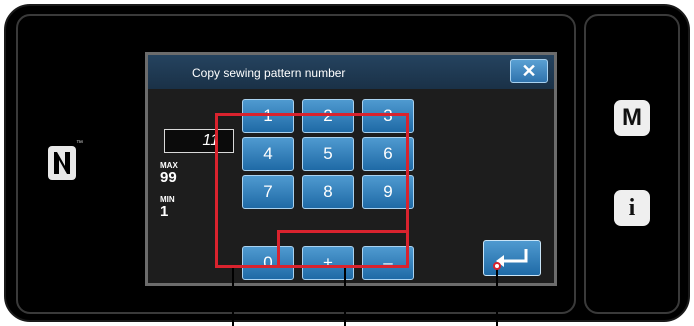  Describe the element at coordinates (62, 163) in the screenshot. I see `nfc-icon` at that location.